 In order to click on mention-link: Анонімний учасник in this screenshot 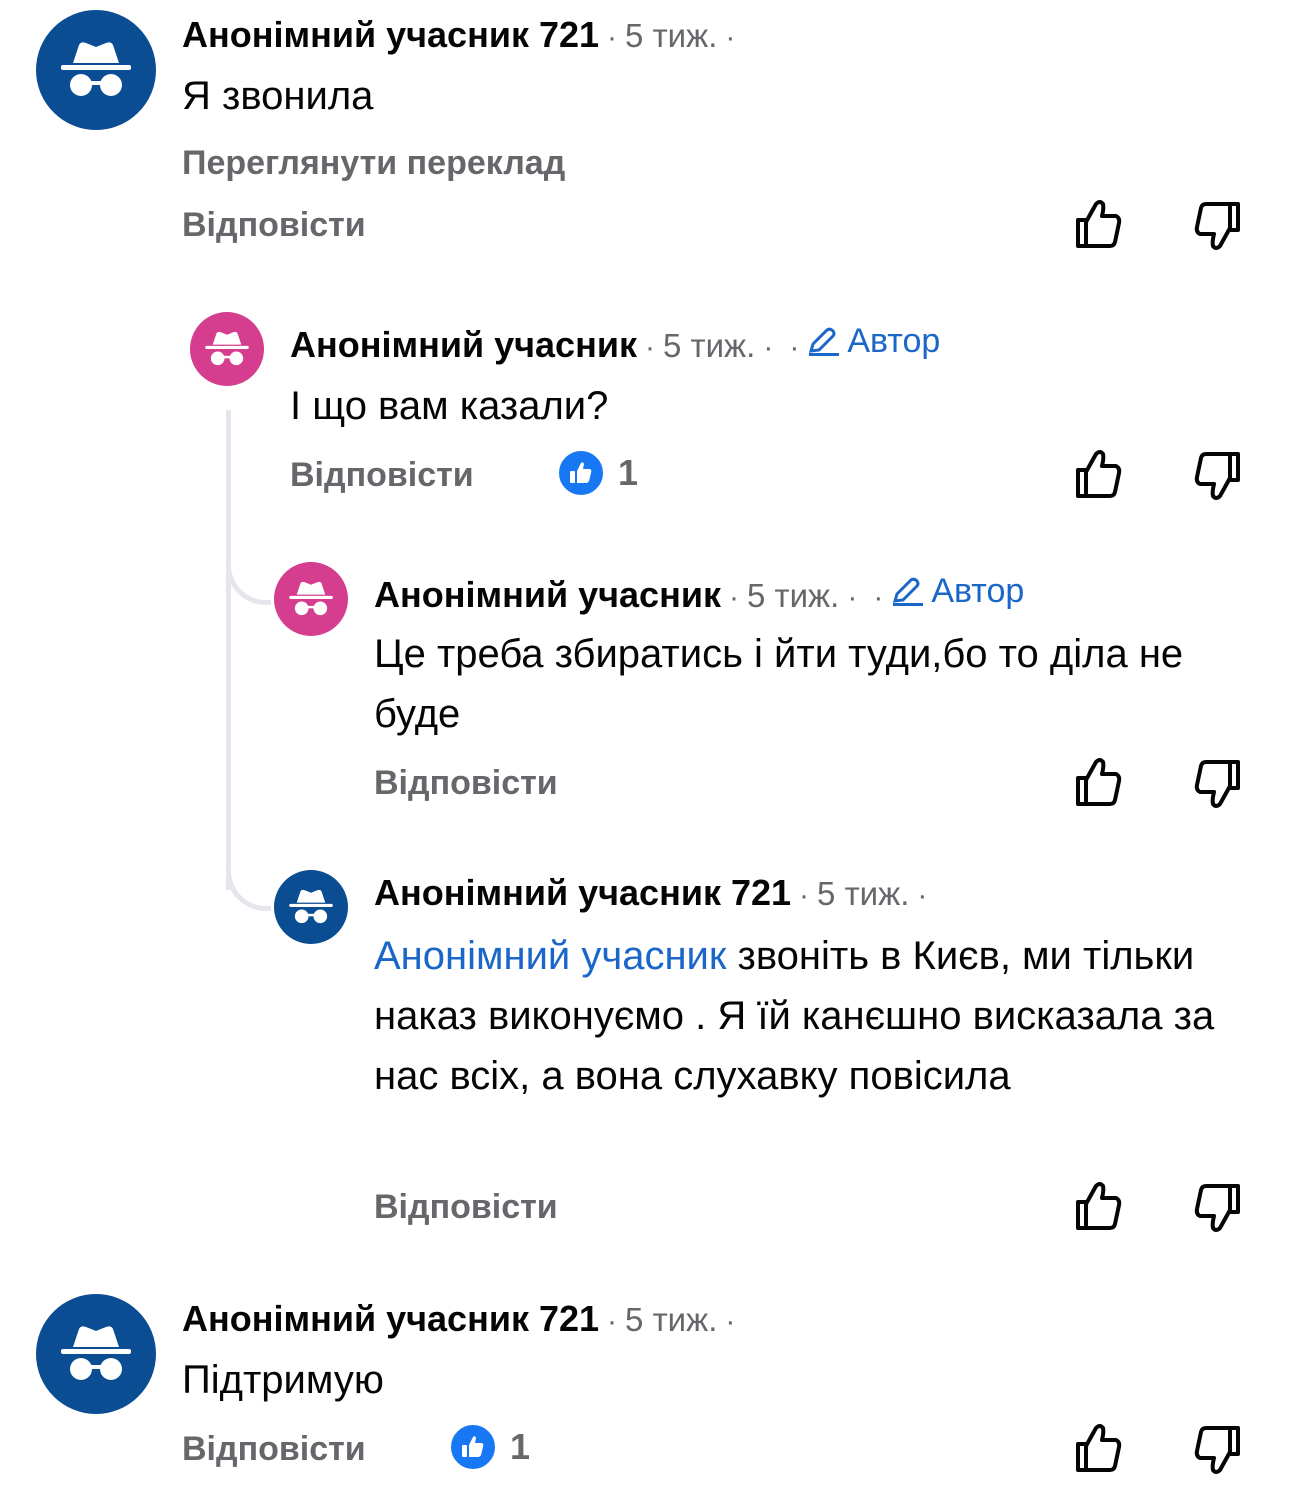, I will do `click(550, 956)`.